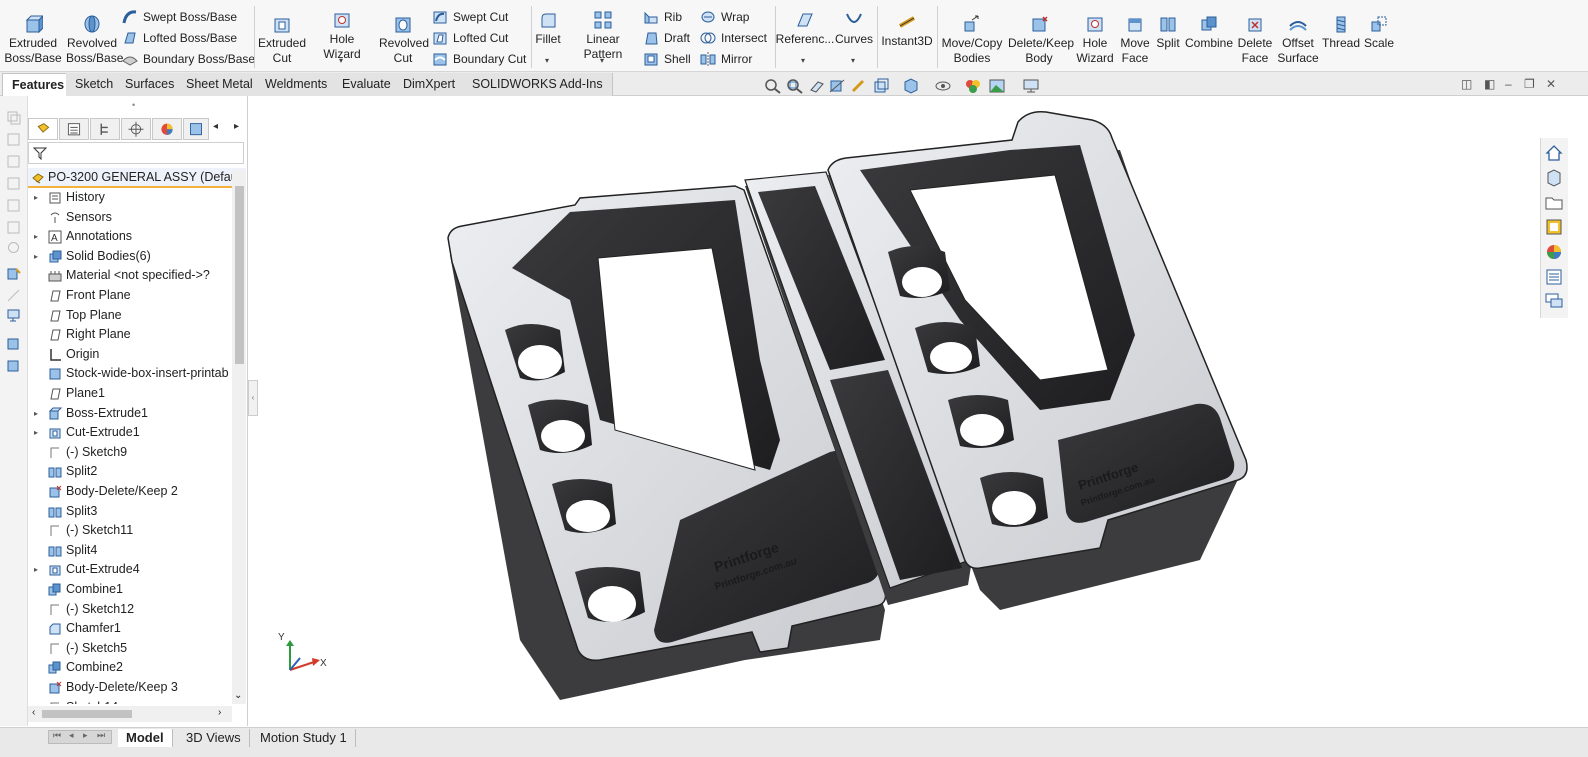  Describe the element at coordinates (859, 86) in the screenshot. I see `dynamic-annotation-icon` at that location.